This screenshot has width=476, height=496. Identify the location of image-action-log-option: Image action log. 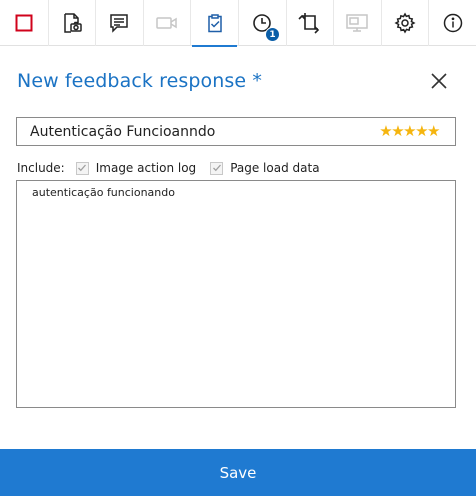
(136, 168).